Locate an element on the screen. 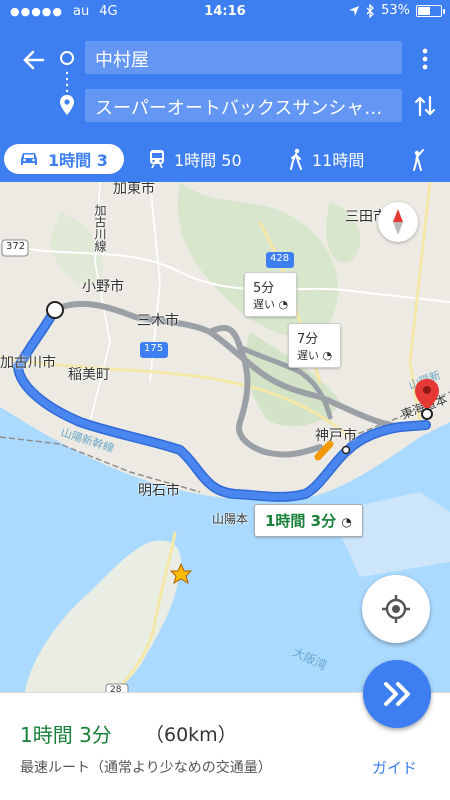 This screenshot has height=800, width=450. double-chevron-right-icon is located at coordinates (397, 694).